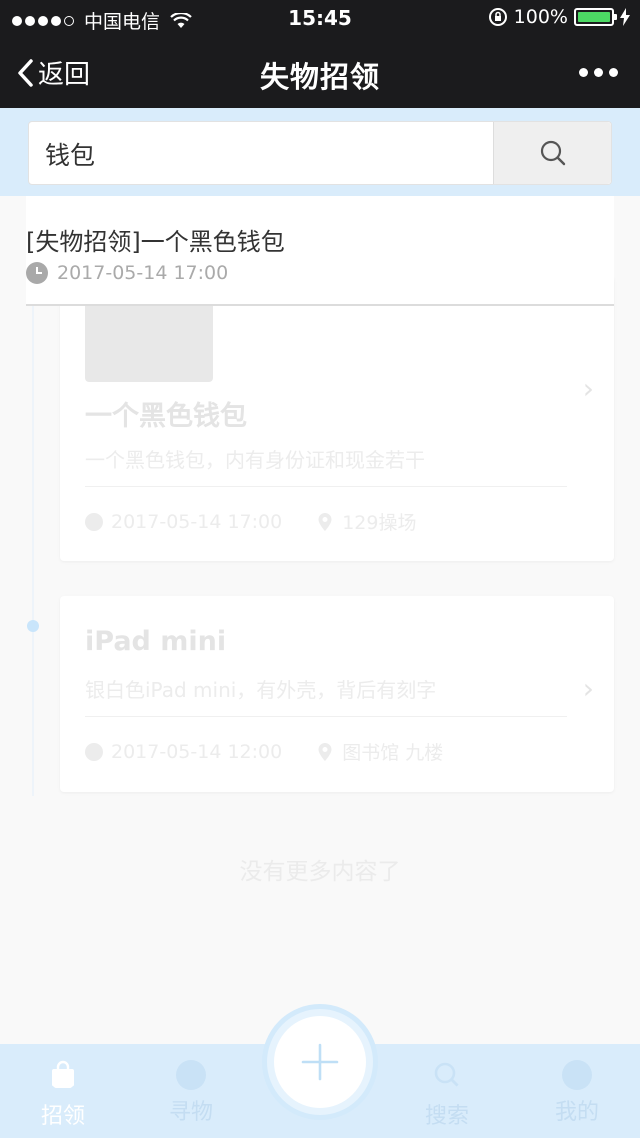  What do you see at coordinates (320, 18) in the screenshot?
I see `status-bar: 中国电信 15:45 100%` at bounding box center [320, 18].